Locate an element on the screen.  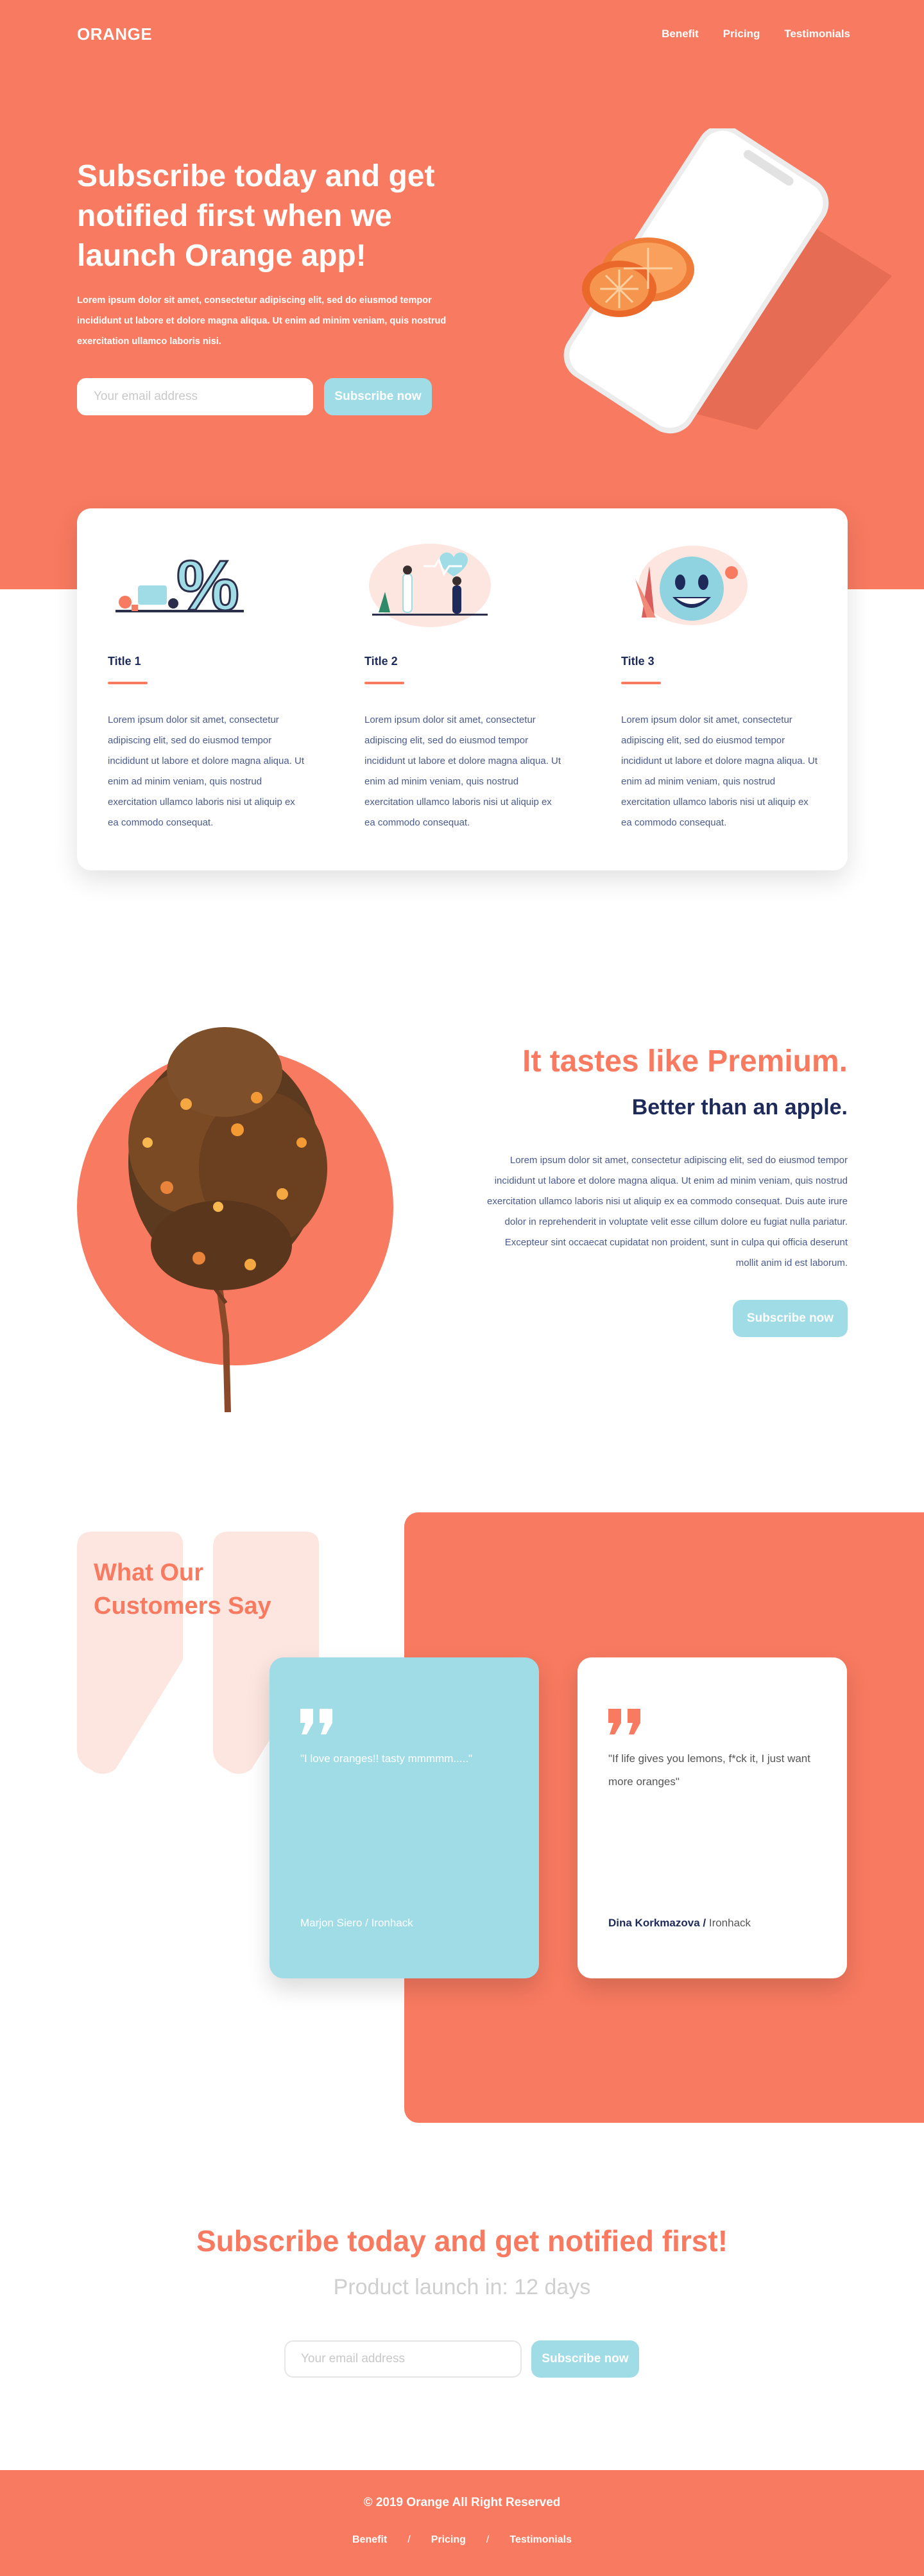
feature-title: Title 3 is located at coordinates (638, 661).